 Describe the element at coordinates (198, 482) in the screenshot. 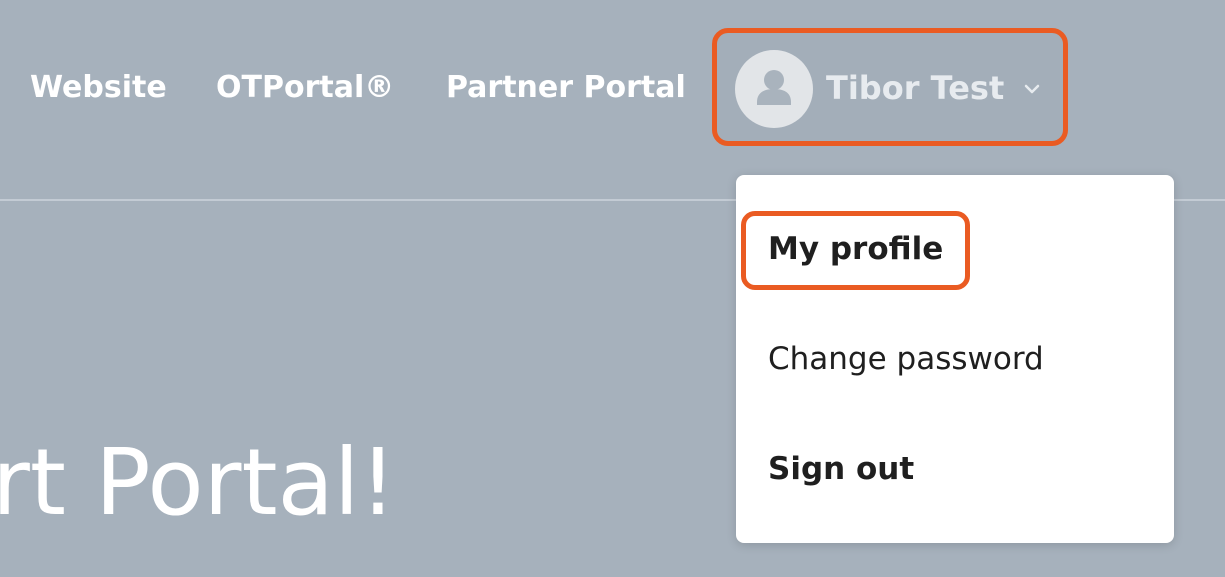

I see `page-title: rt Portal!` at that location.